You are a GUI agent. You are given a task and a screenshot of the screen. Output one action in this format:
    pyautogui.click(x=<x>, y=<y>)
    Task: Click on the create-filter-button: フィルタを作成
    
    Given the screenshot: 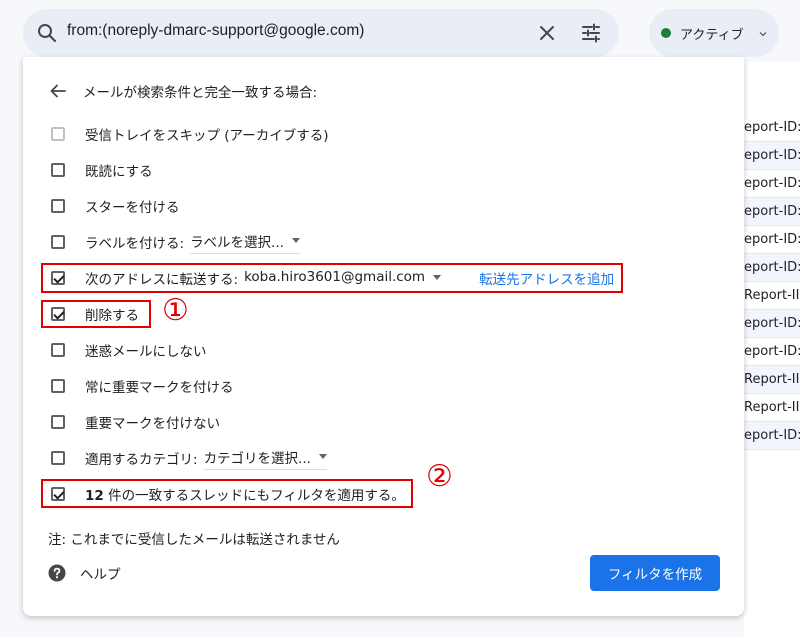 What is the action you would take?
    pyautogui.click(x=655, y=573)
    